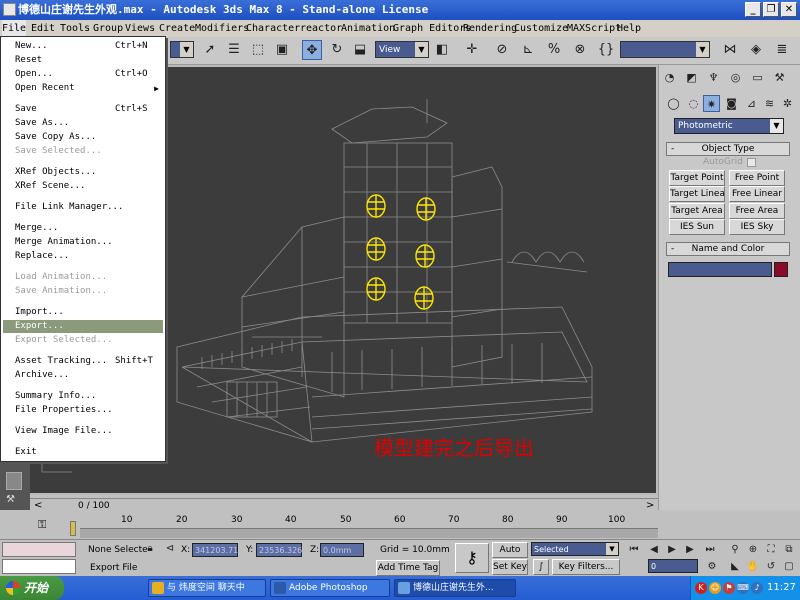 The height and width of the screenshot is (600, 800). I want to click on play-icon: ▶, so click(672, 550).